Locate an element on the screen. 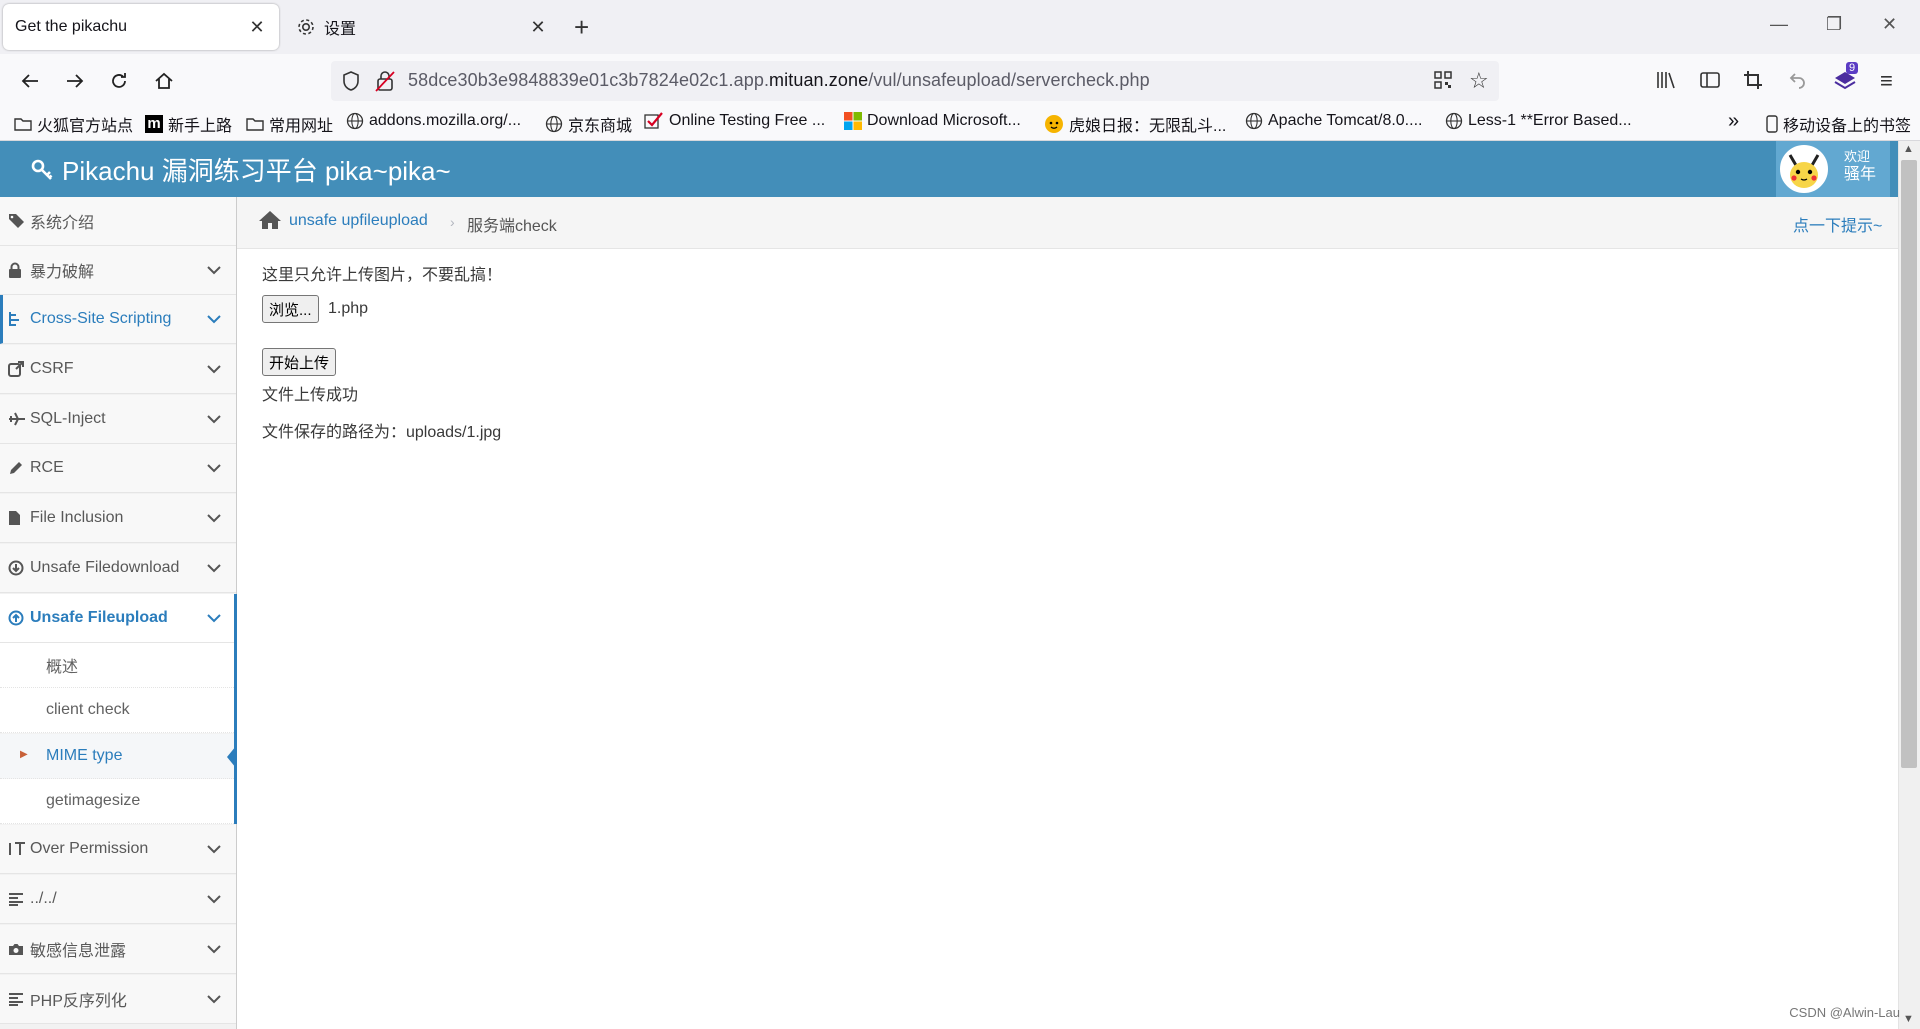 The height and width of the screenshot is (1029, 1920). file-icon is located at coordinates (18, 518).